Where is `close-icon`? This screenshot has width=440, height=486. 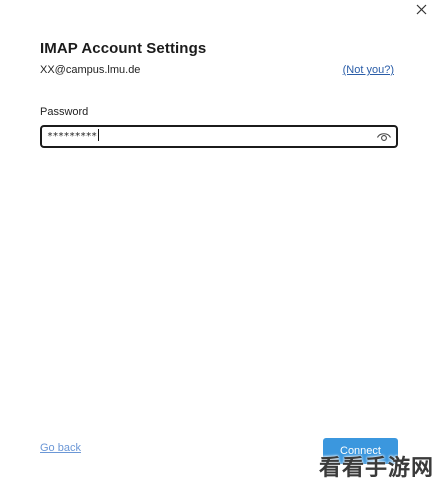
close-icon is located at coordinates (421, 9).